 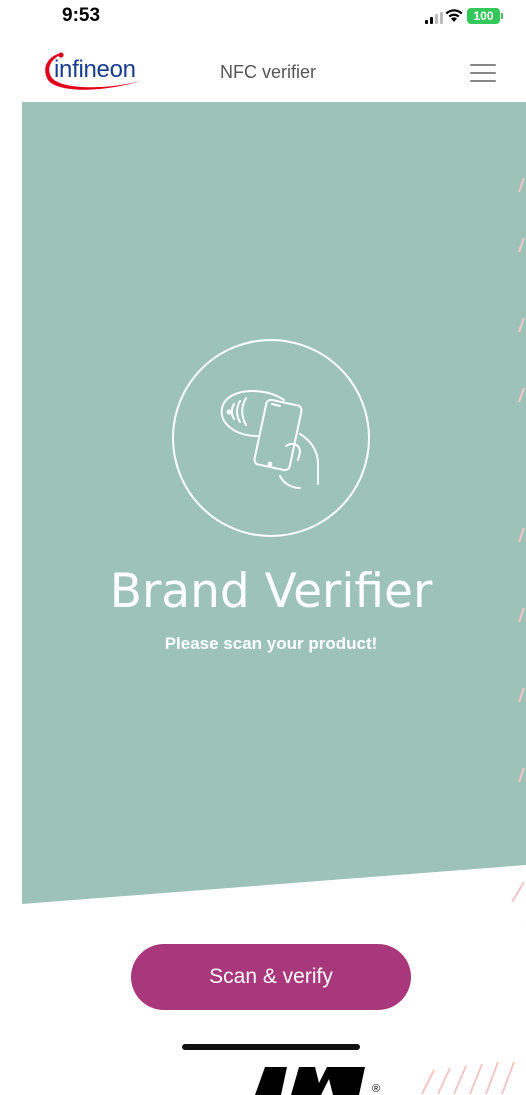 I want to click on scan-verify-button: Scan & verify, so click(x=271, y=977).